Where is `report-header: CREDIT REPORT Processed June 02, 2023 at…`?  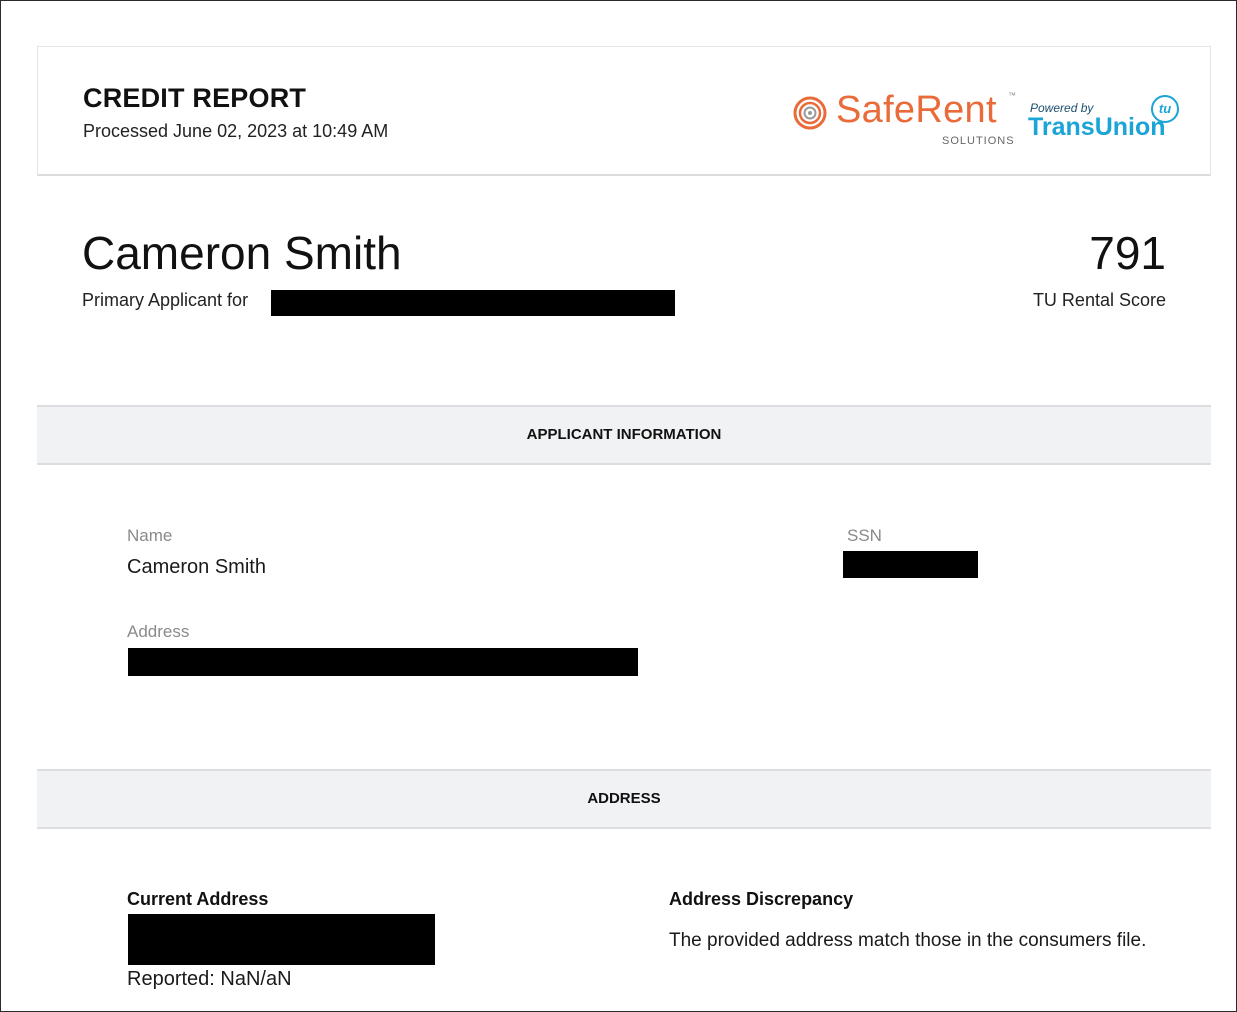 report-header: CREDIT REPORT Processed June 02, 2023 at… is located at coordinates (624, 111).